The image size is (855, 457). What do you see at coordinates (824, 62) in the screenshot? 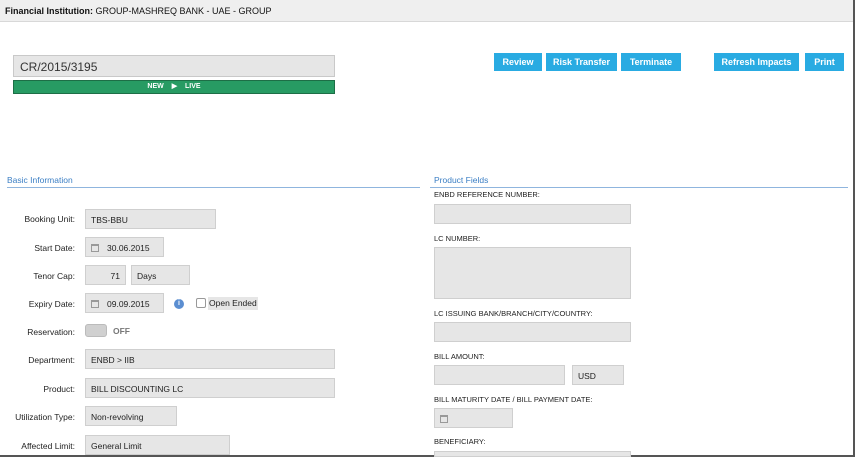
I see `print-button: Print` at bounding box center [824, 62].